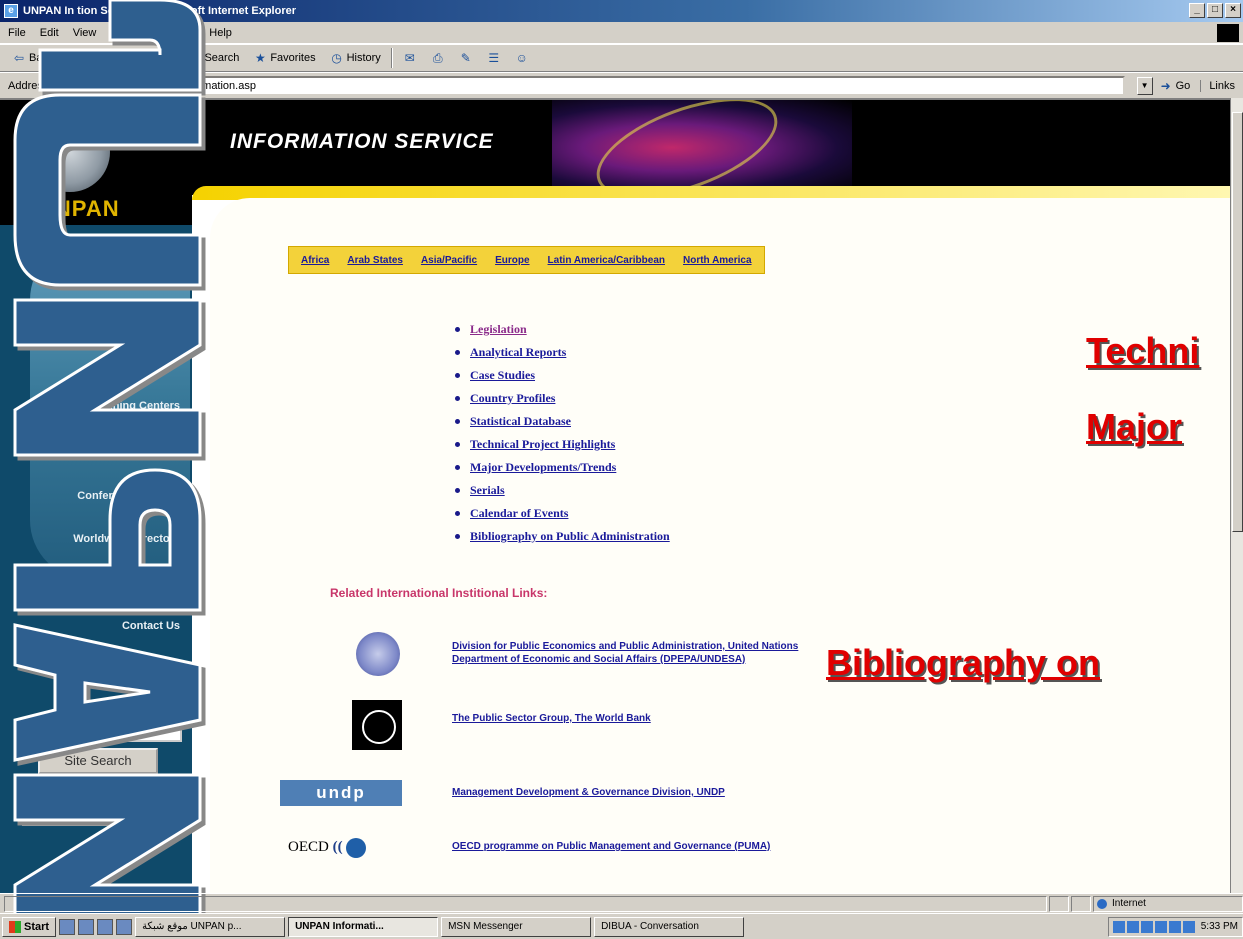 The height and width of the screenshot is (939, 1243). Describe the element at coordinates (67, 926) in the screenshot. I see `quicklaunch-desktop-icon` at that location.